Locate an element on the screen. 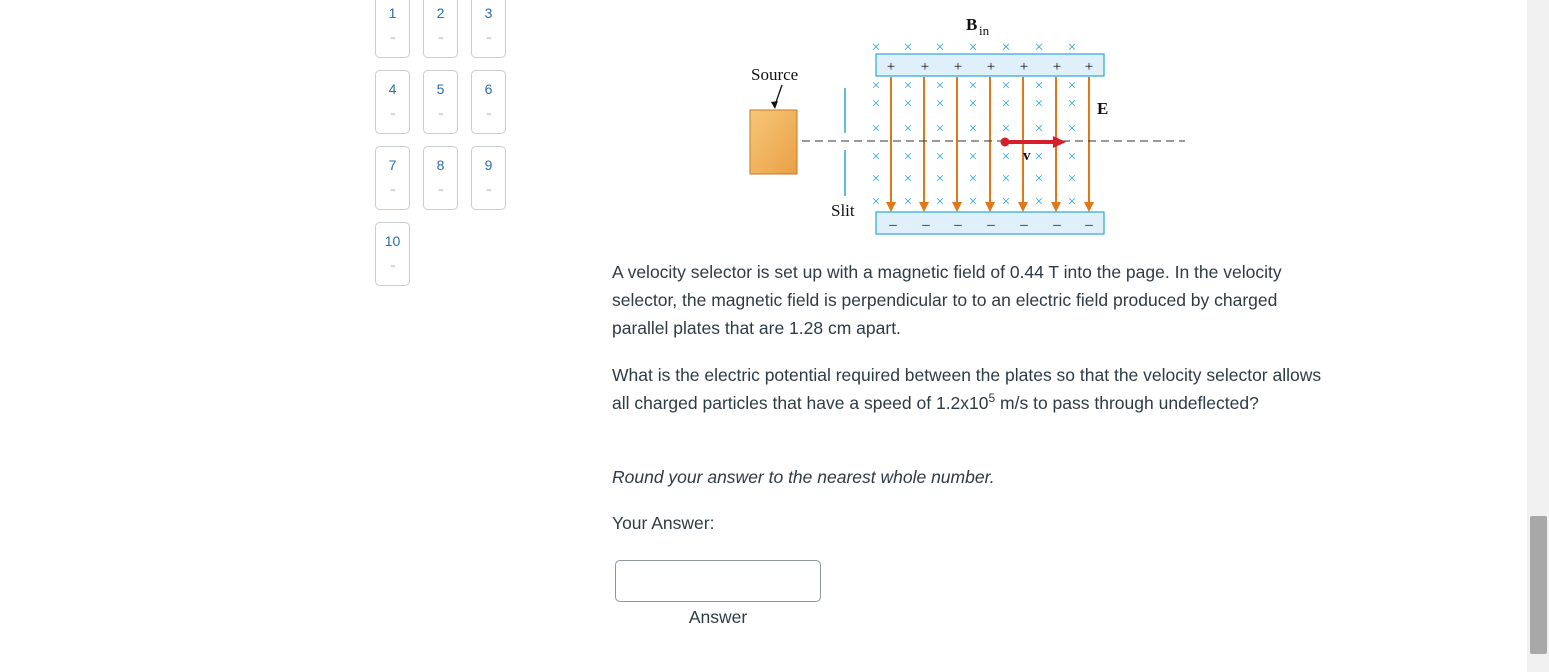 This screenshot has width=1549, height=672. velocity-label: v is located at coordinates (1027, 156).